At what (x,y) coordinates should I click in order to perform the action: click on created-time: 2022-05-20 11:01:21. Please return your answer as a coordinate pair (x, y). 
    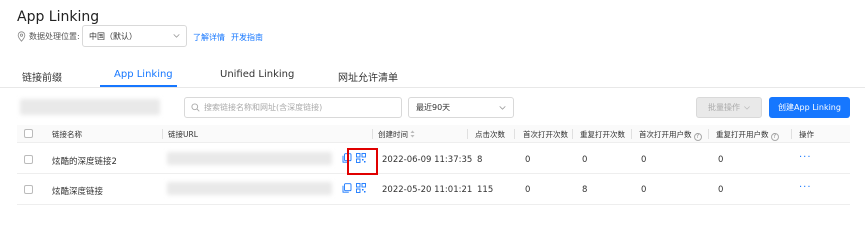
    Looking at the image, I should click on (427, 190).